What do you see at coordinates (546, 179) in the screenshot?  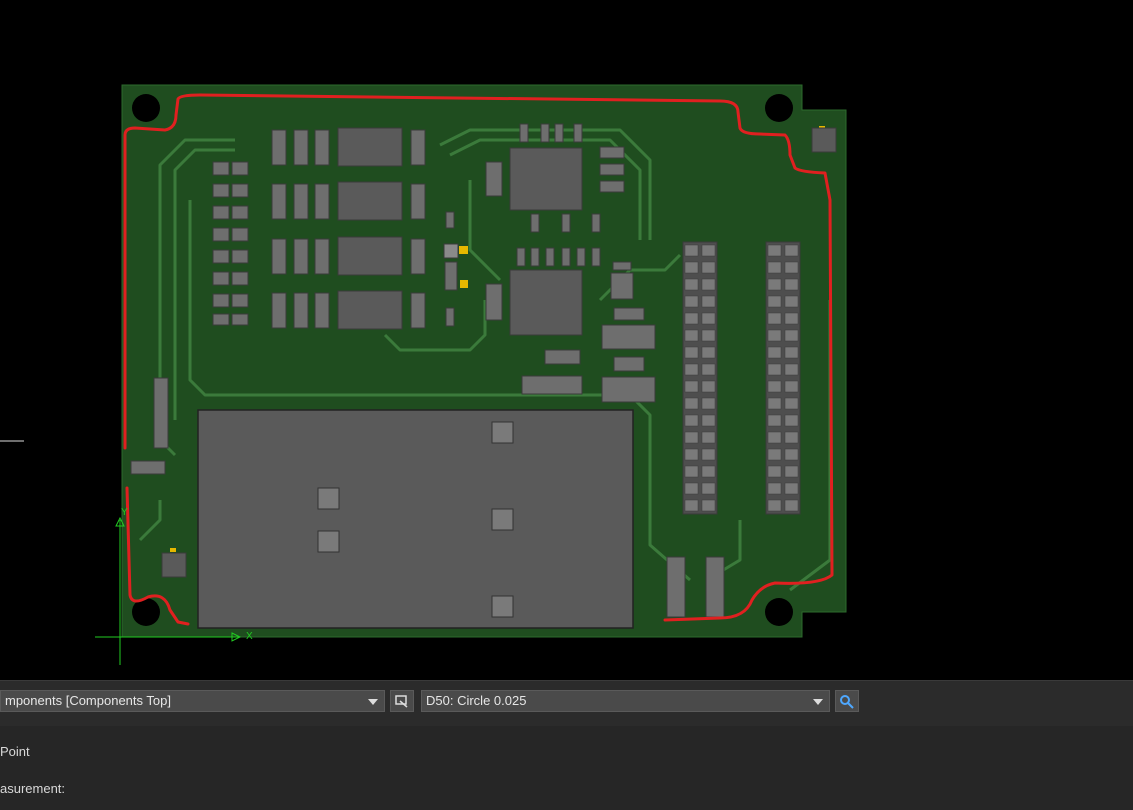 I see `ic-u1` at bounding box center [546, 179].